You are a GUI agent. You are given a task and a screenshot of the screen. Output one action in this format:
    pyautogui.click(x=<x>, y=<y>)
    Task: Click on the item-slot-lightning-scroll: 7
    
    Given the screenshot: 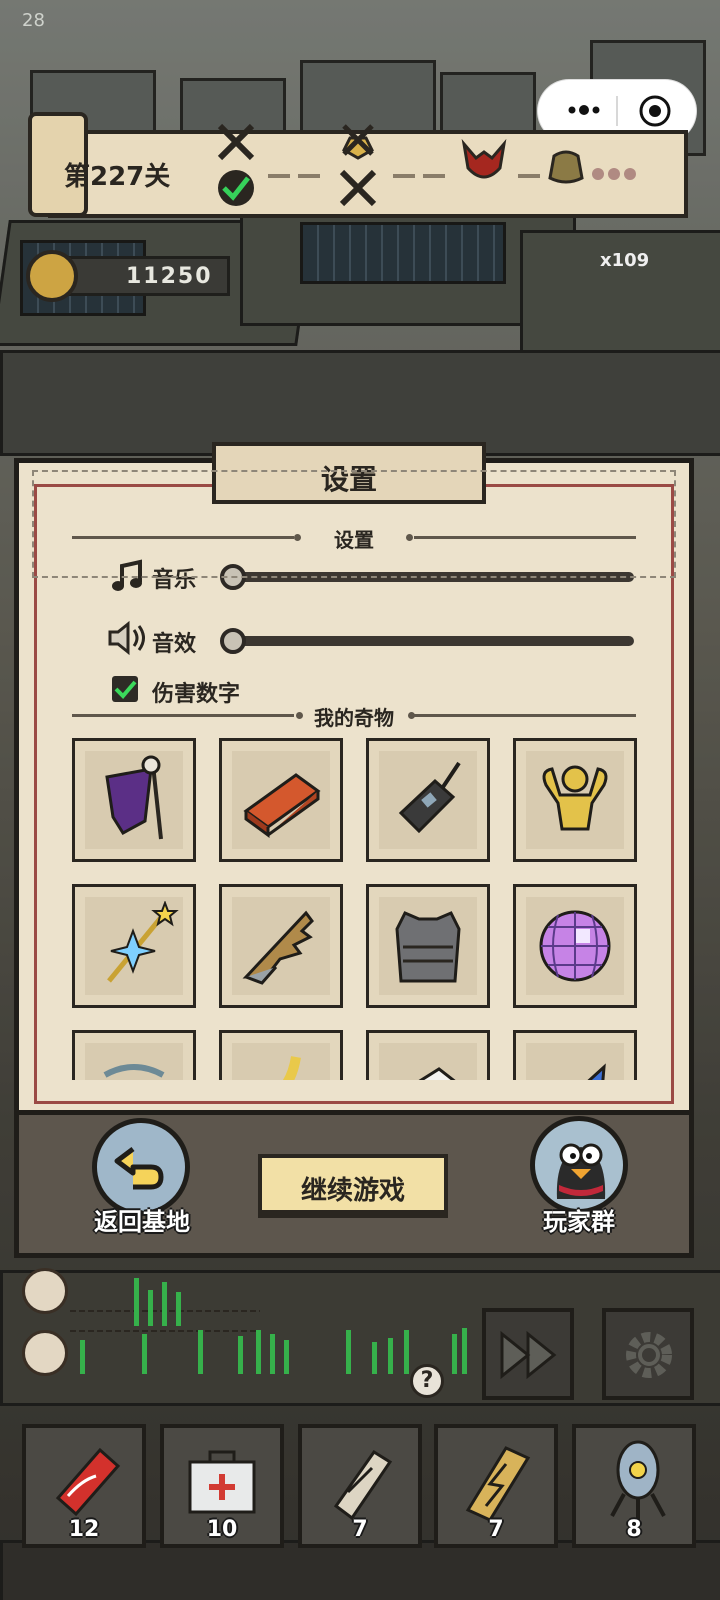 What is the action you would take?
    pyautogui.click(x=496, y=1486)
    